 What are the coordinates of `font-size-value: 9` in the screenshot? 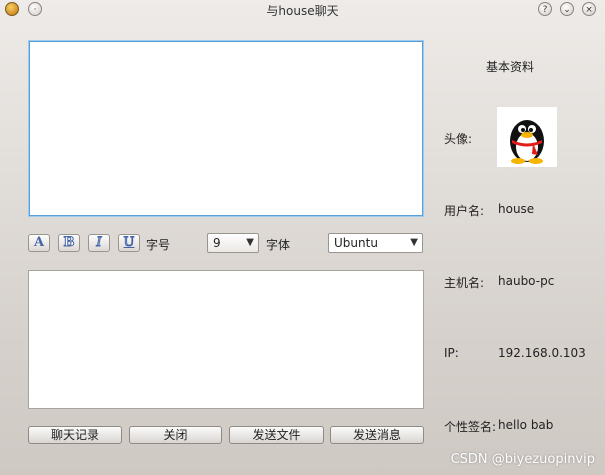 It's located at (217, 243).